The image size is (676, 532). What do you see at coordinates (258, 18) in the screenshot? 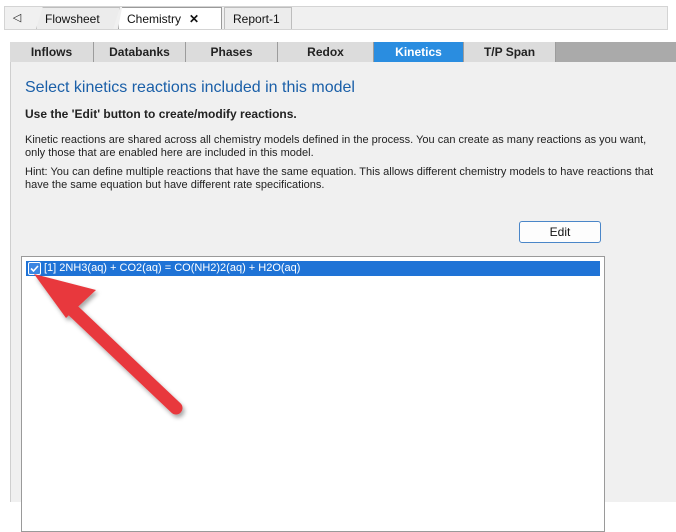
I see `tab-report-1: Report-1` at bounding box center [258, 18].